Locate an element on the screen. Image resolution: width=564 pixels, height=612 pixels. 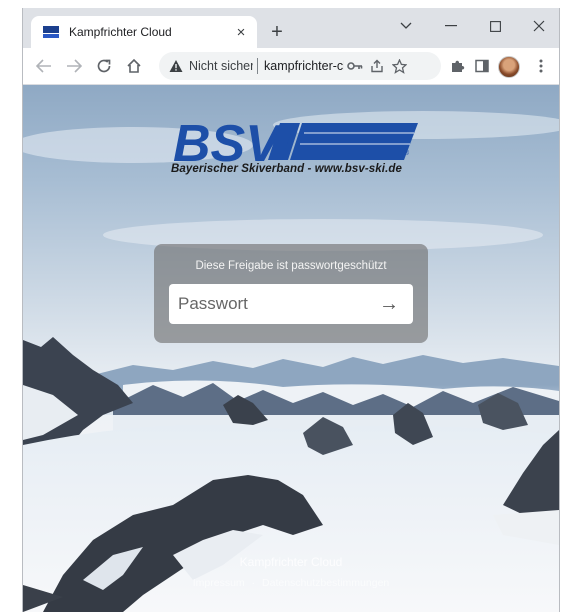
tab-strip: Kampfrichter Cloud × + is located at coordinates (291, 28).